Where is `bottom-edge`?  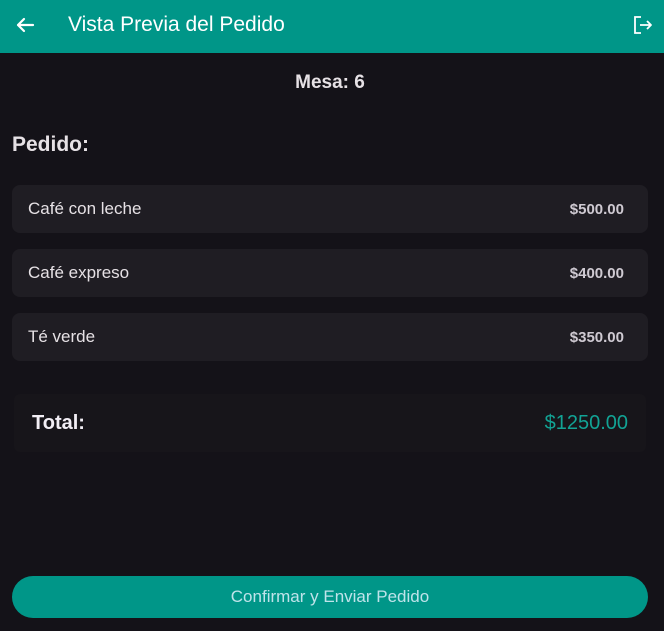 bottom-edge is located at coordinates (332, 633).